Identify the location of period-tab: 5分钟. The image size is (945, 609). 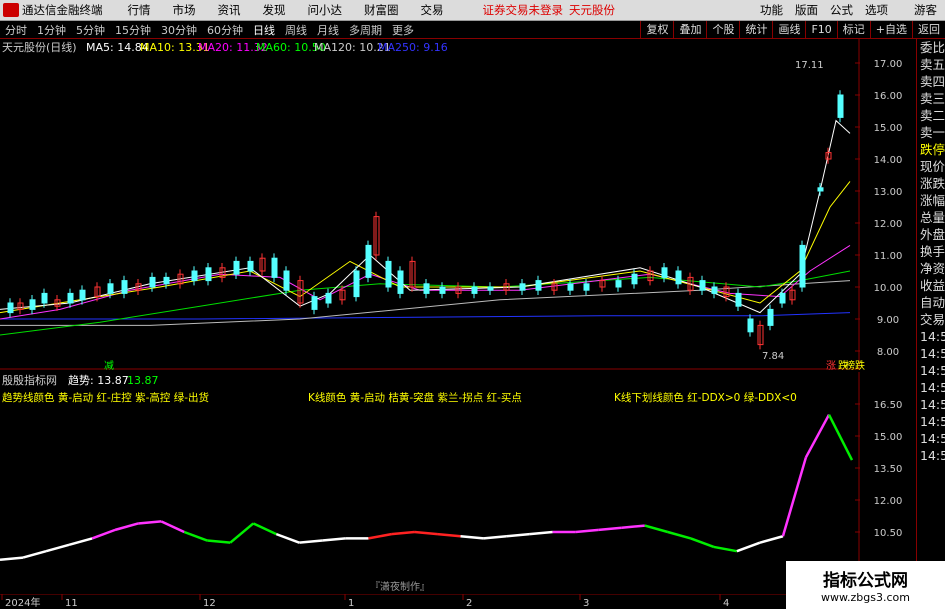
(90, 30).